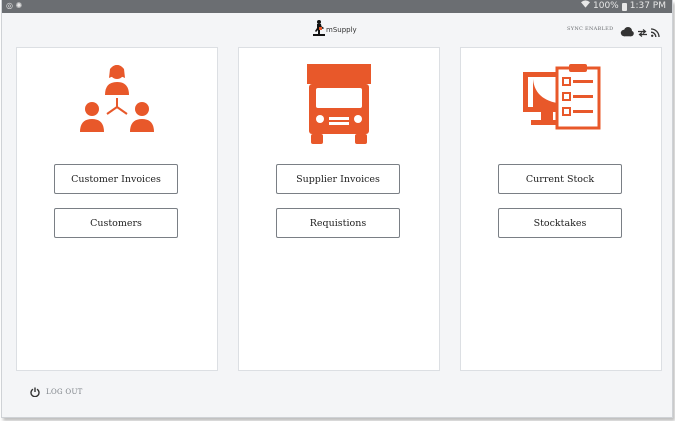 This screenshot has width=675, height=421. Describe the element at coordinates (627, 31) in the screenshot. I see `cloud-icon` at that location.